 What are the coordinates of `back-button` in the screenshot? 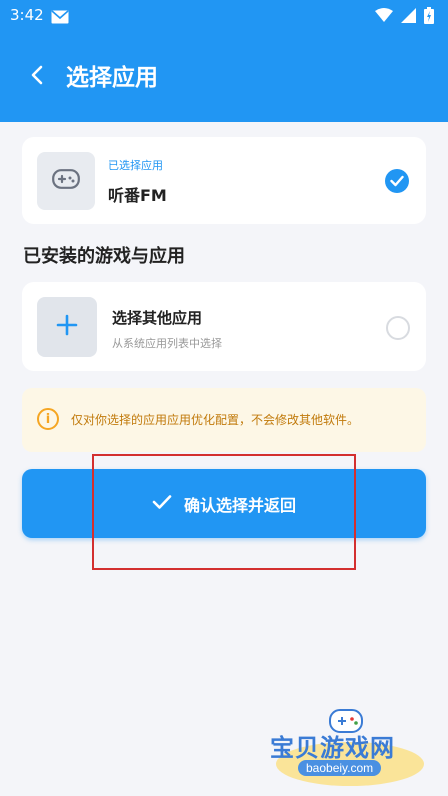 It's located at (37, 77).